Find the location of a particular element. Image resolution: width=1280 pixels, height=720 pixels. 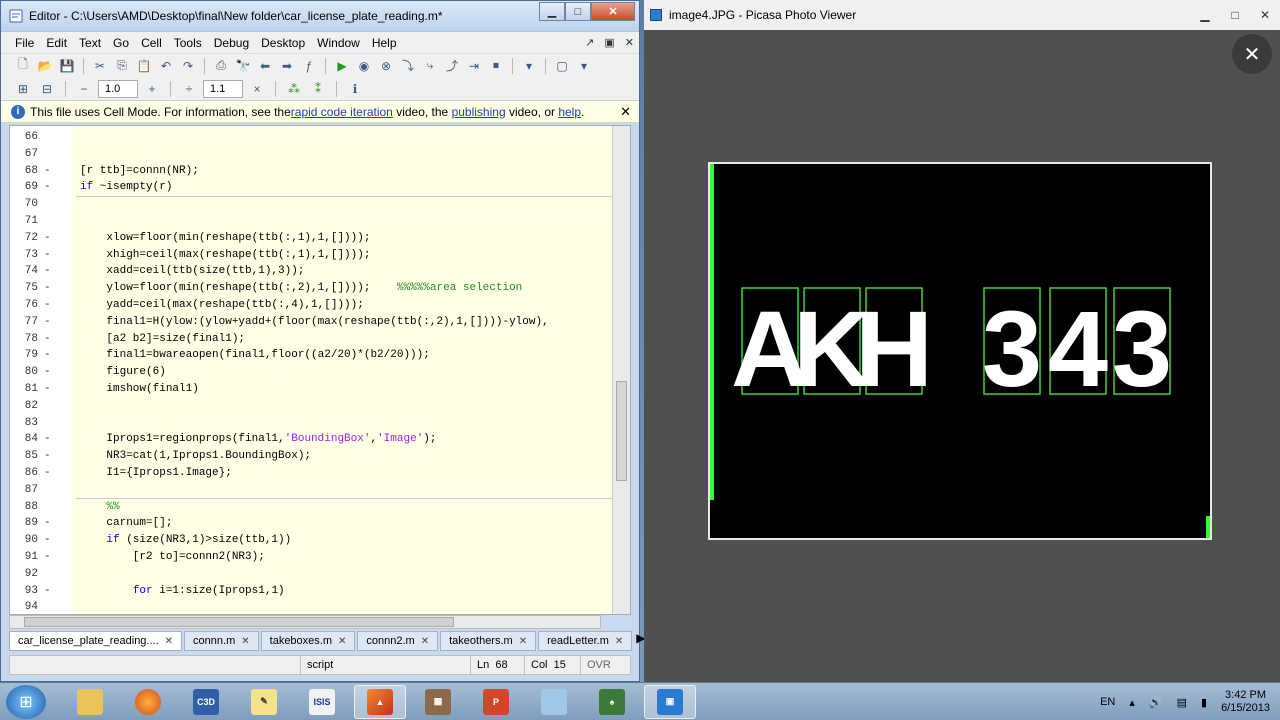

tab-connn: connn.m ✕ is located at coordinates (221, 641).